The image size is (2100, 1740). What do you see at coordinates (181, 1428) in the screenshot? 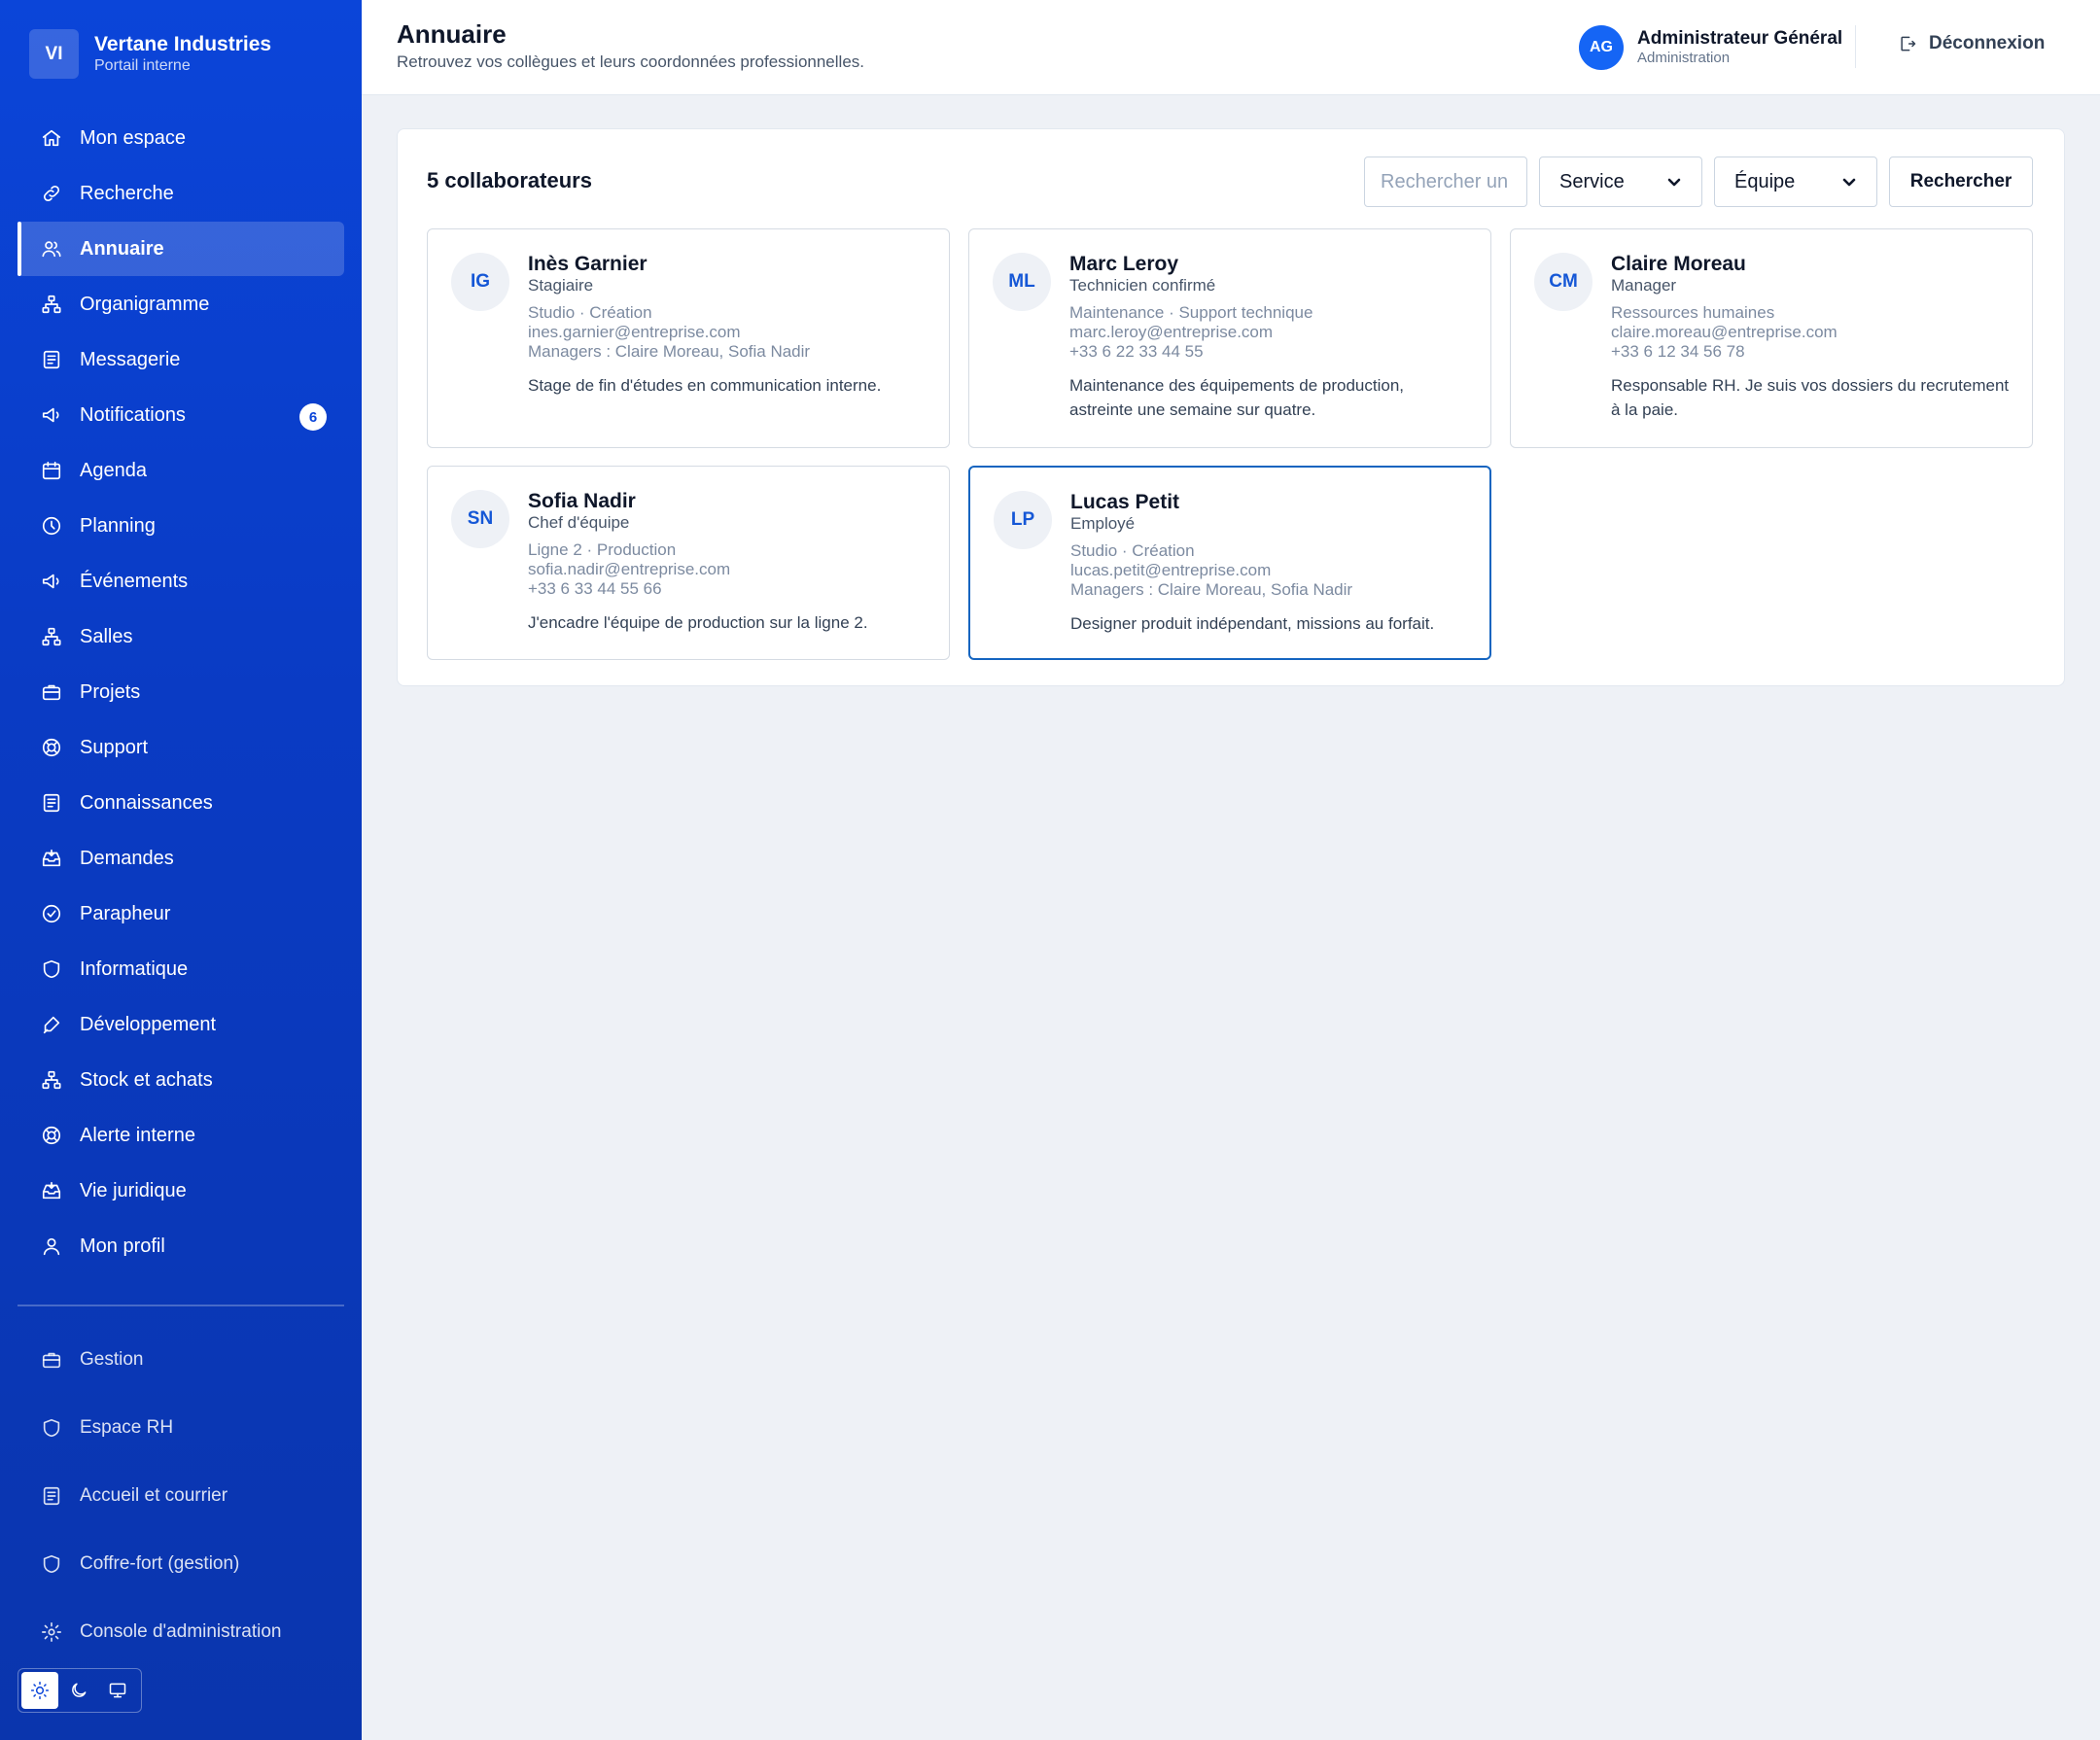
I see `sidebar-item-espace-rh: Espace RH` at bounding box center [181, 1428].